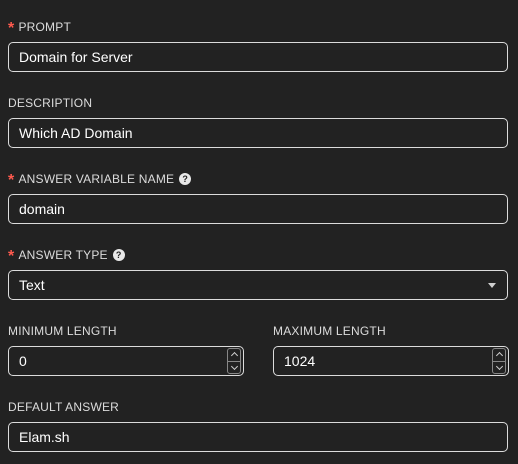 The image size is (518, 464). What do you see at coordinates (32, 285) in the screenshot?
I see `answer-type-value: Text` at bounding box center [32, 285].